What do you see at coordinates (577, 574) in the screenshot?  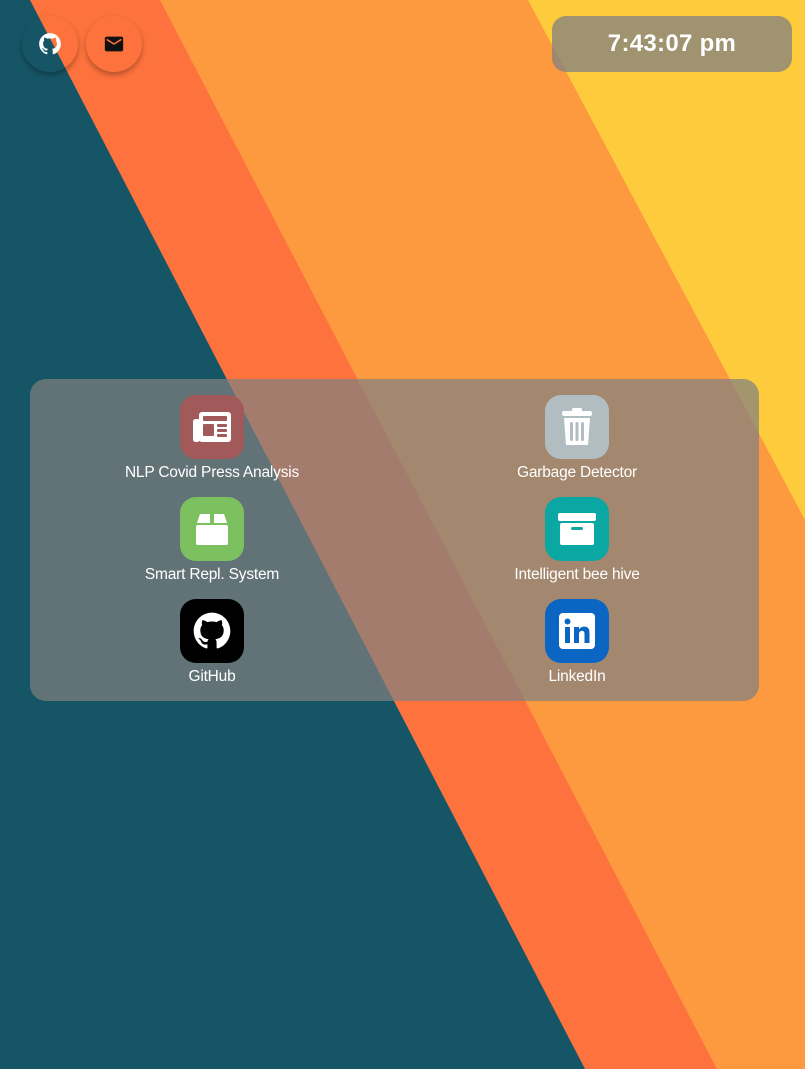 I see `app-label: Intelligent bee hive` at bounding box center [577, 574].